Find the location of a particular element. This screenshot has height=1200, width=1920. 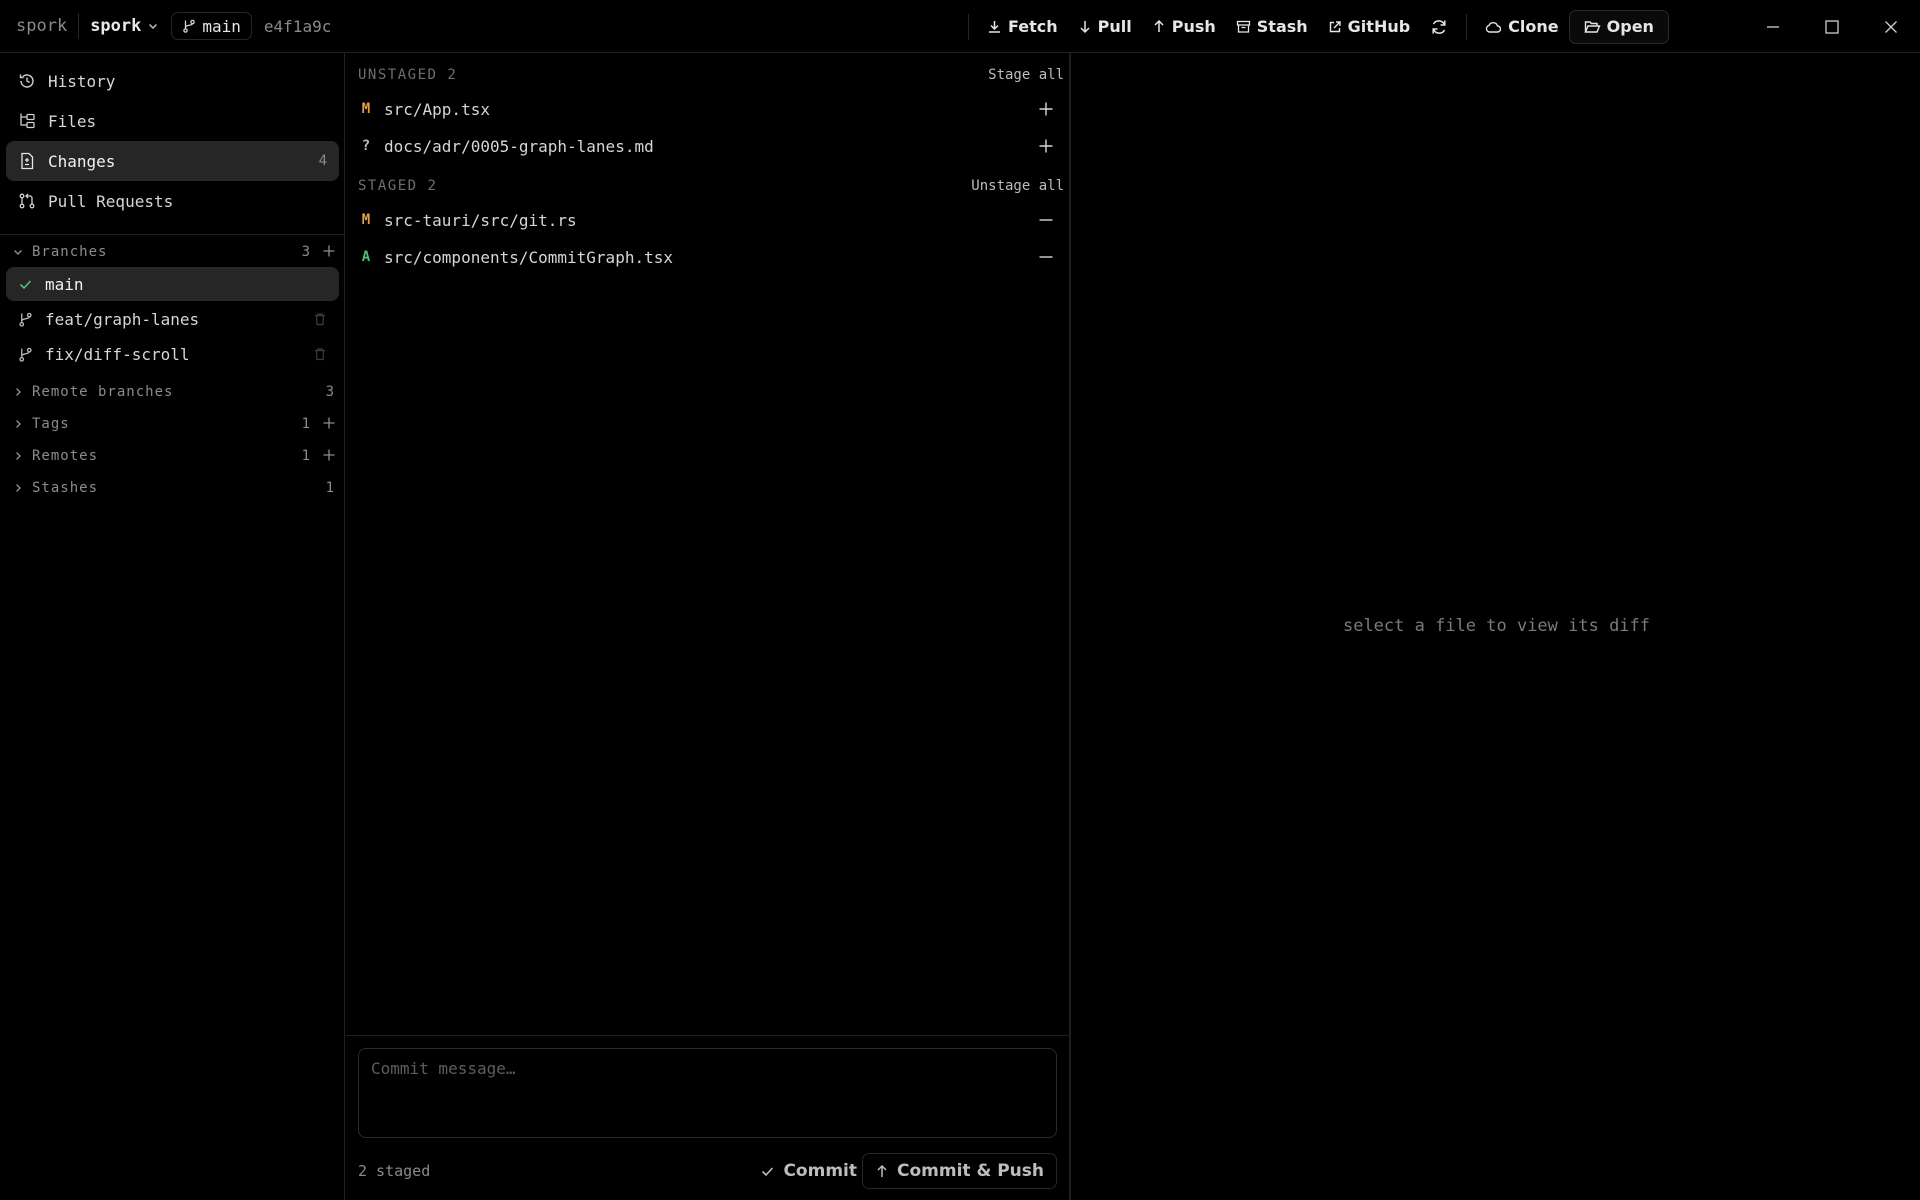

open-button: Open is located at coordinates (1618, 26).